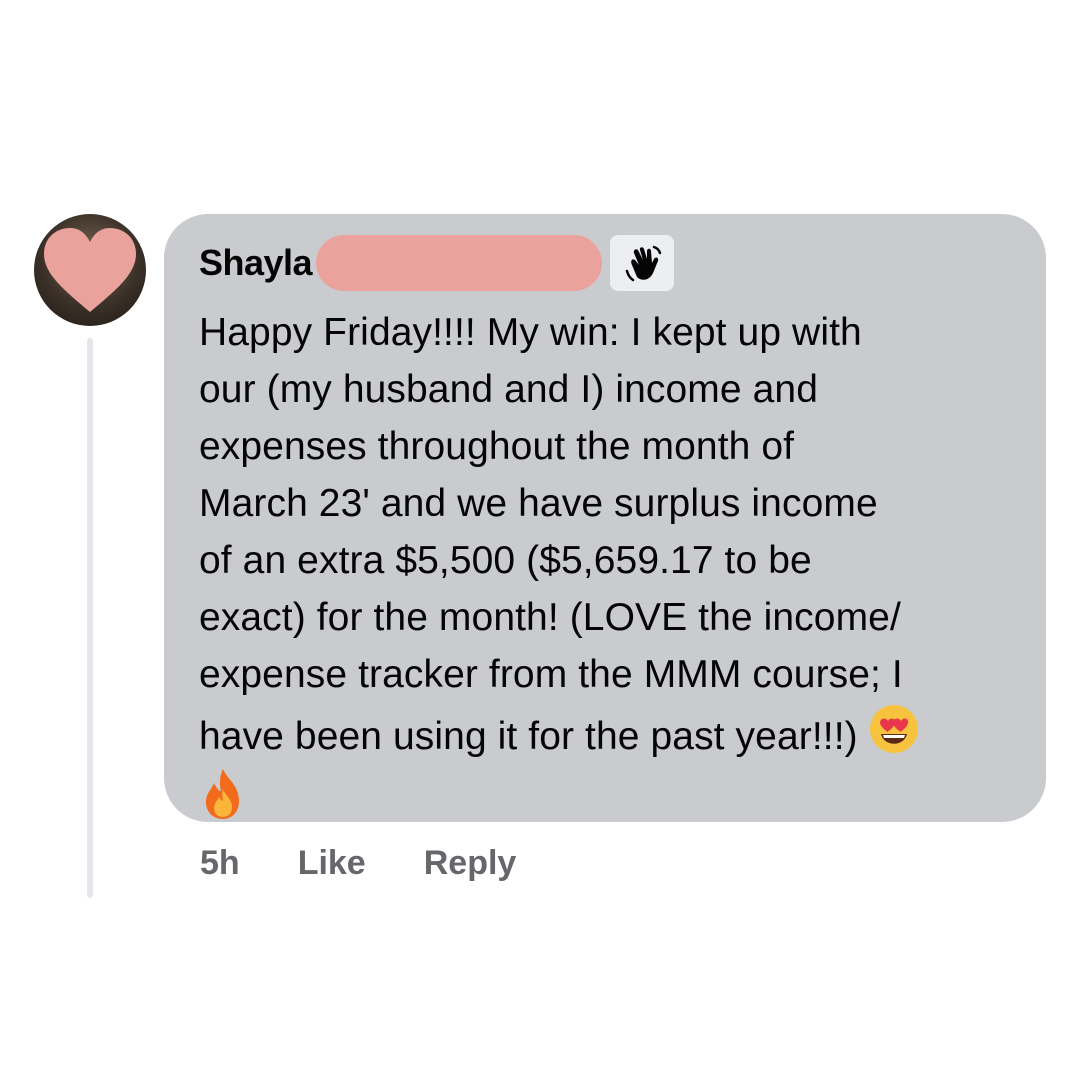 The width and height of the screenshot is (1080, 1080). I want to click on author-row: Shayla, so click(607, 263).